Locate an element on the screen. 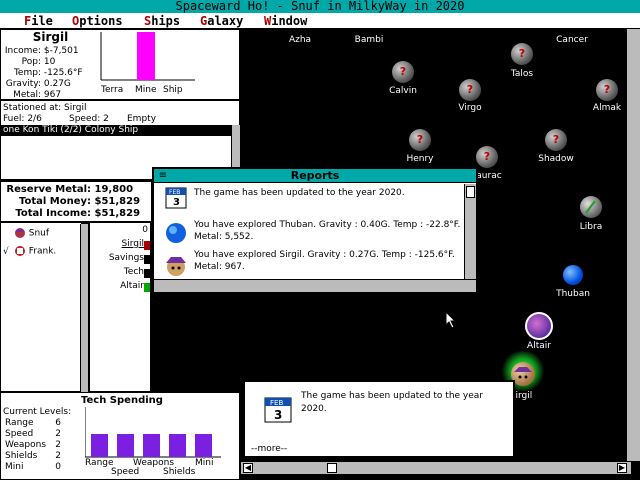 The width and height of the screenshot is (640, 480). axis-range: Range is located at coordinates (99, 463).